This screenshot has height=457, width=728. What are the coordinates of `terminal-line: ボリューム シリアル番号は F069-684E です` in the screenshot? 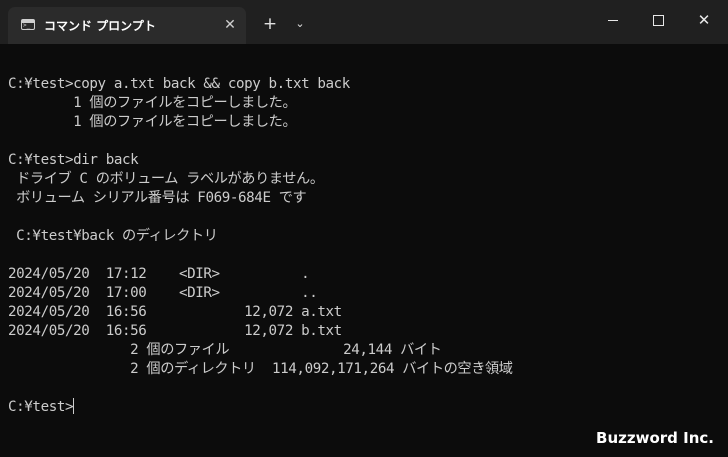 It's located at (157, 198).